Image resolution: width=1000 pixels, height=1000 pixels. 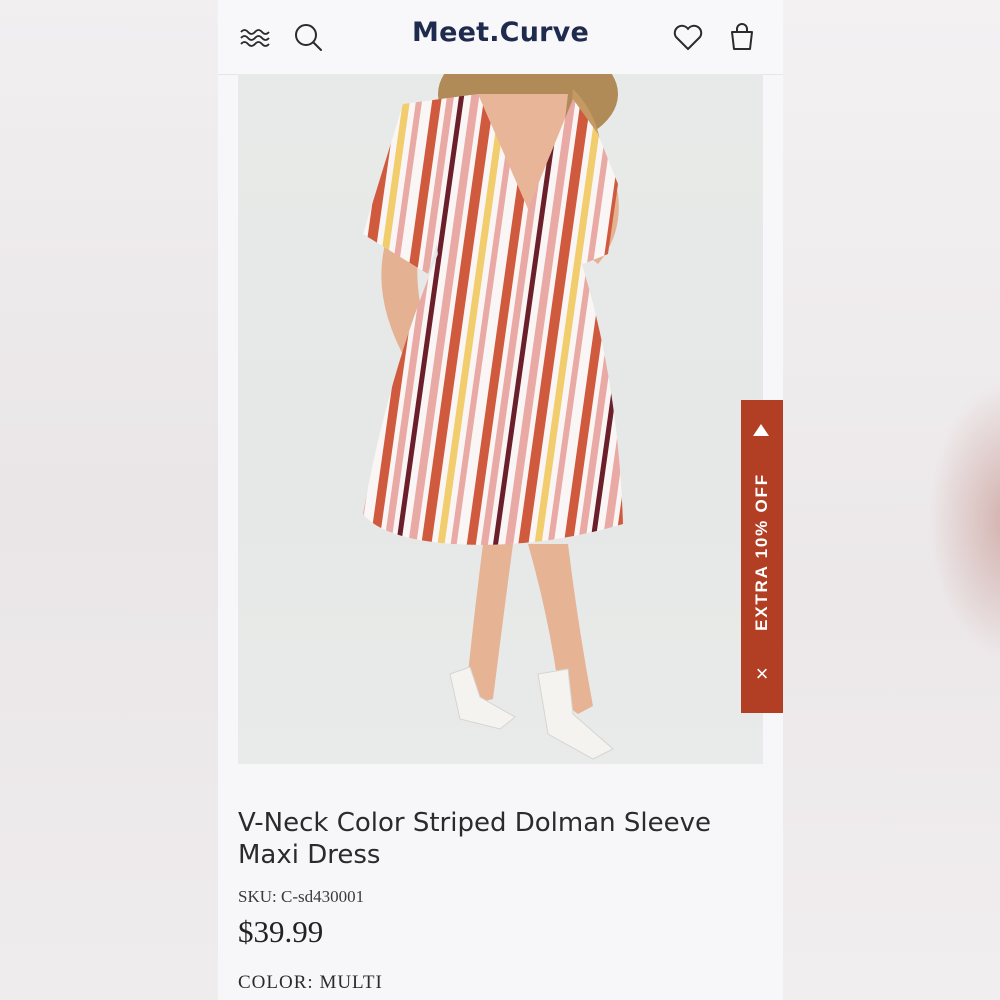 I want to click on product-price: $39.99, so click(x=281, y=931).